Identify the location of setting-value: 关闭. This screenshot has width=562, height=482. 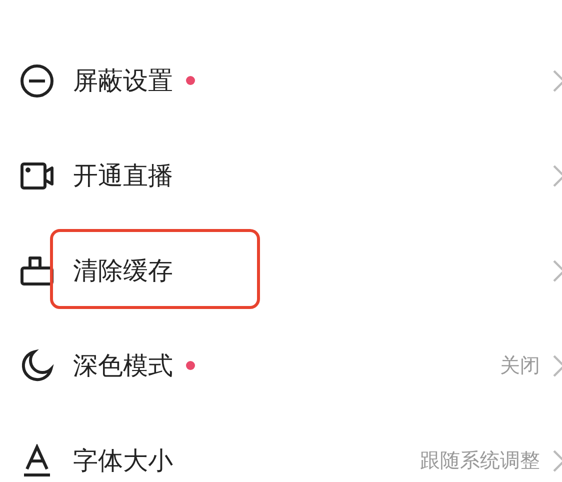
(520, 365).